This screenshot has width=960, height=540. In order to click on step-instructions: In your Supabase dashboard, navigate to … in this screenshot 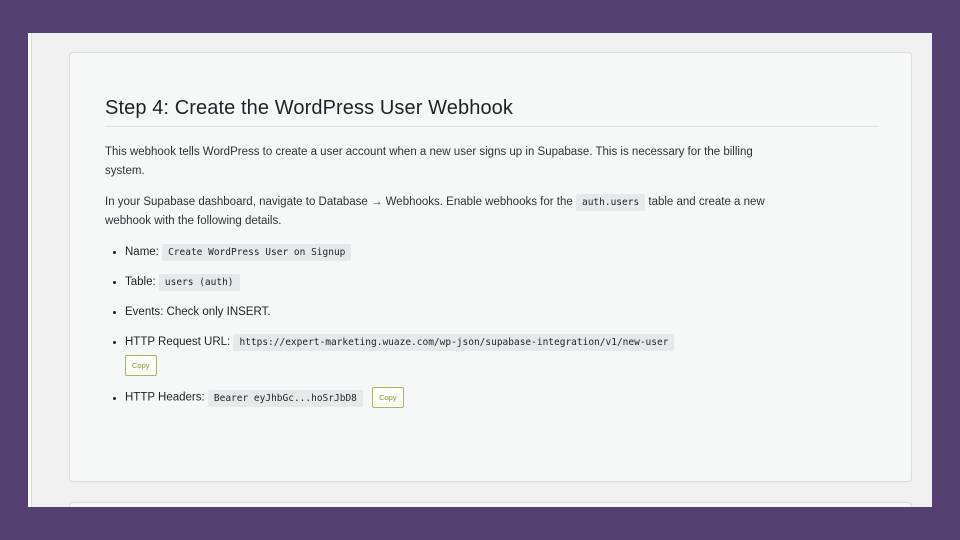, I will do `click(440, 212)`.